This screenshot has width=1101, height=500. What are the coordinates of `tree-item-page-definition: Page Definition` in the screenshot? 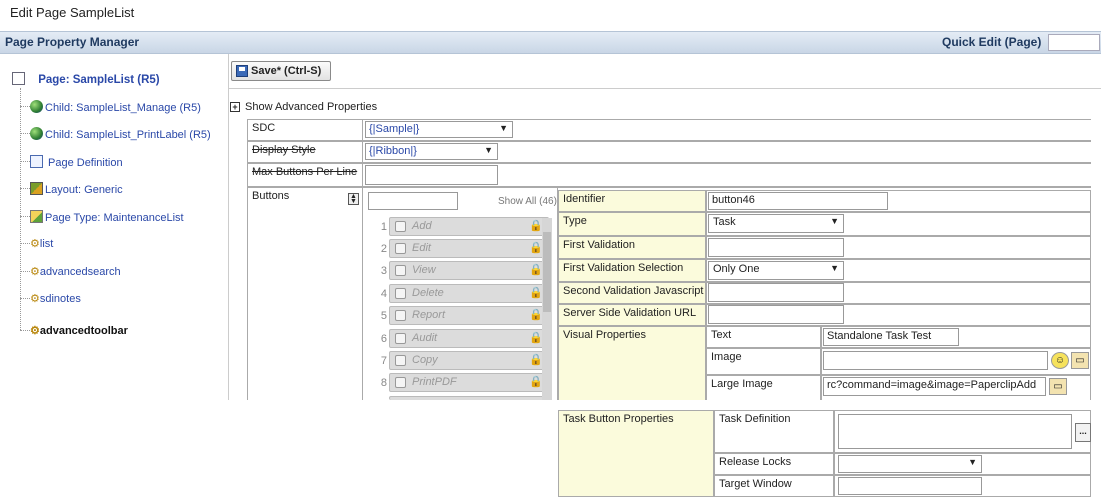 It's located at (76, 162).